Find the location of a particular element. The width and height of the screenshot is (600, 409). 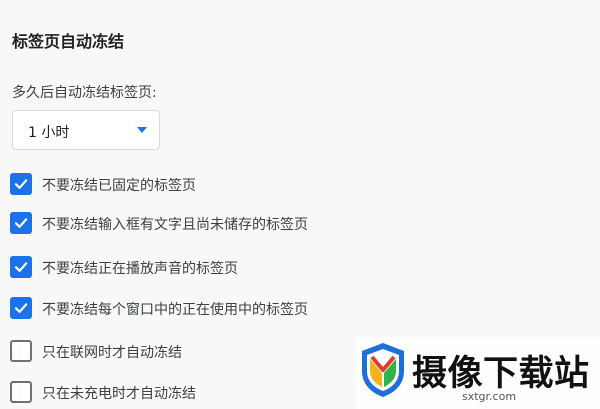

watermark-domain: sxtgr.com is located at coordinates (489, 396).